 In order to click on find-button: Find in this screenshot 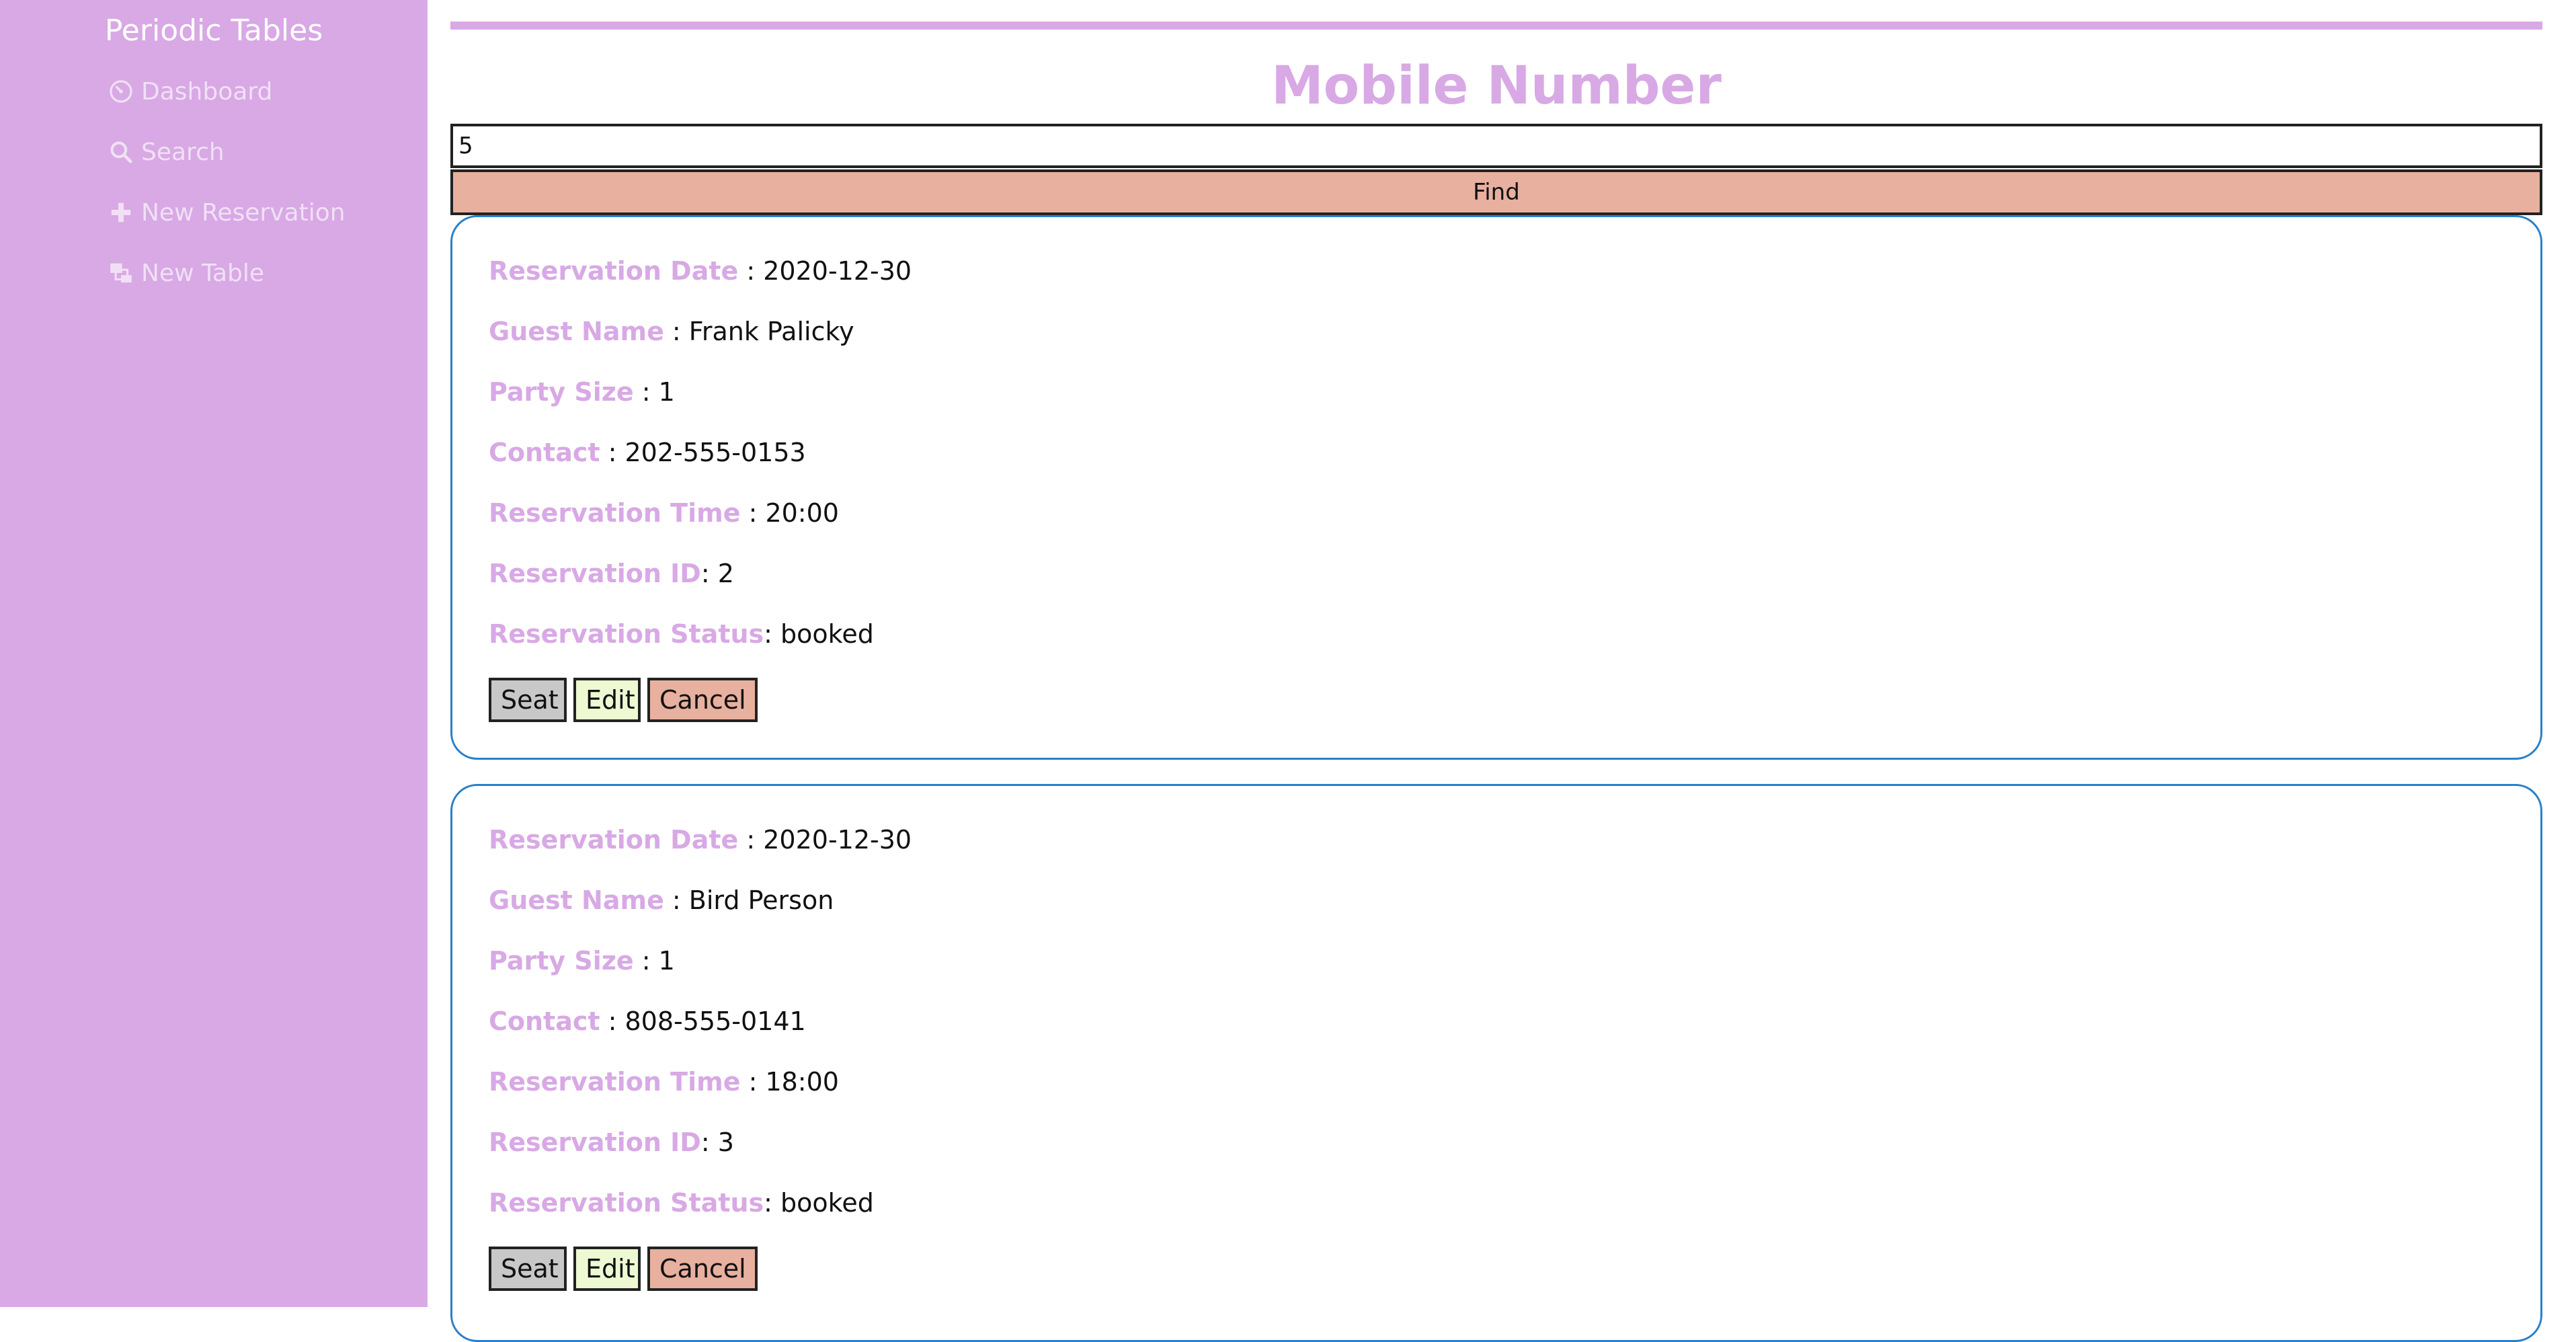, I will do `click(1496, 192)`.